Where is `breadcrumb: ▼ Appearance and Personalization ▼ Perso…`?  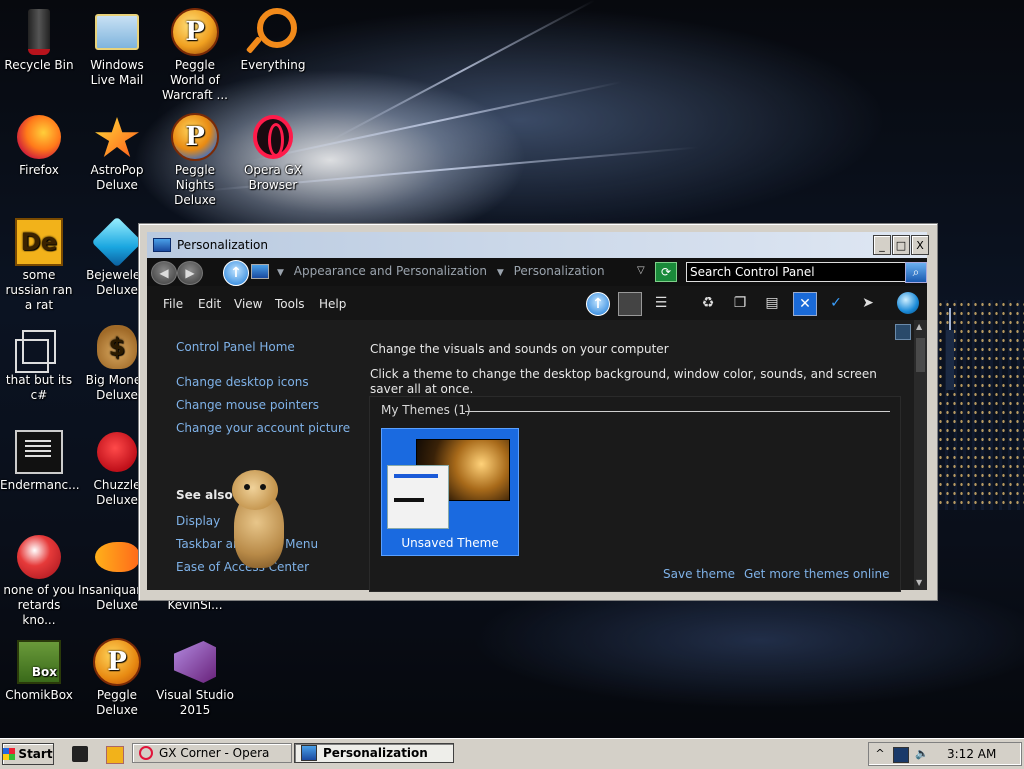
breadcrumb: ▼ Appearance and Personalization ▼ Perso… is located at coordinates (438, 271).